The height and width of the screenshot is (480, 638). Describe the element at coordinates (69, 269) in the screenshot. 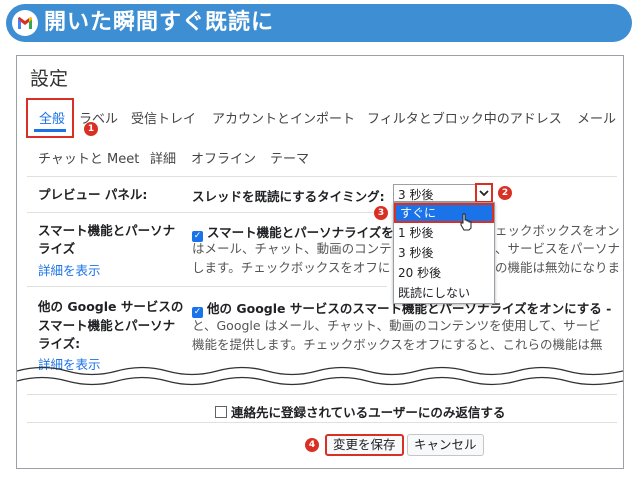

I see `smart-features-details-link: 詳細を表示` at that location.